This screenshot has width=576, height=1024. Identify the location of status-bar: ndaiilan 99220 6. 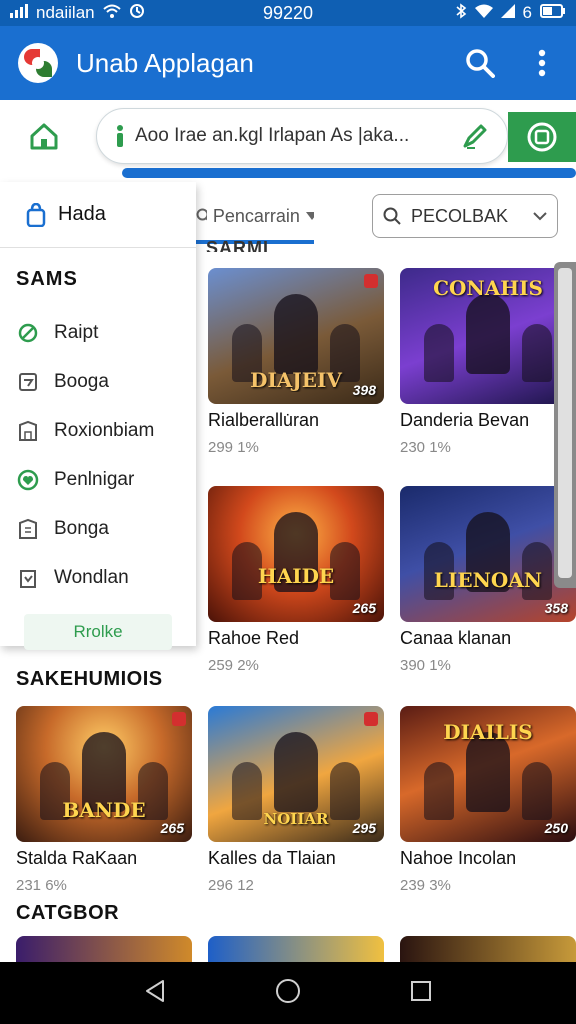
(288, 13).